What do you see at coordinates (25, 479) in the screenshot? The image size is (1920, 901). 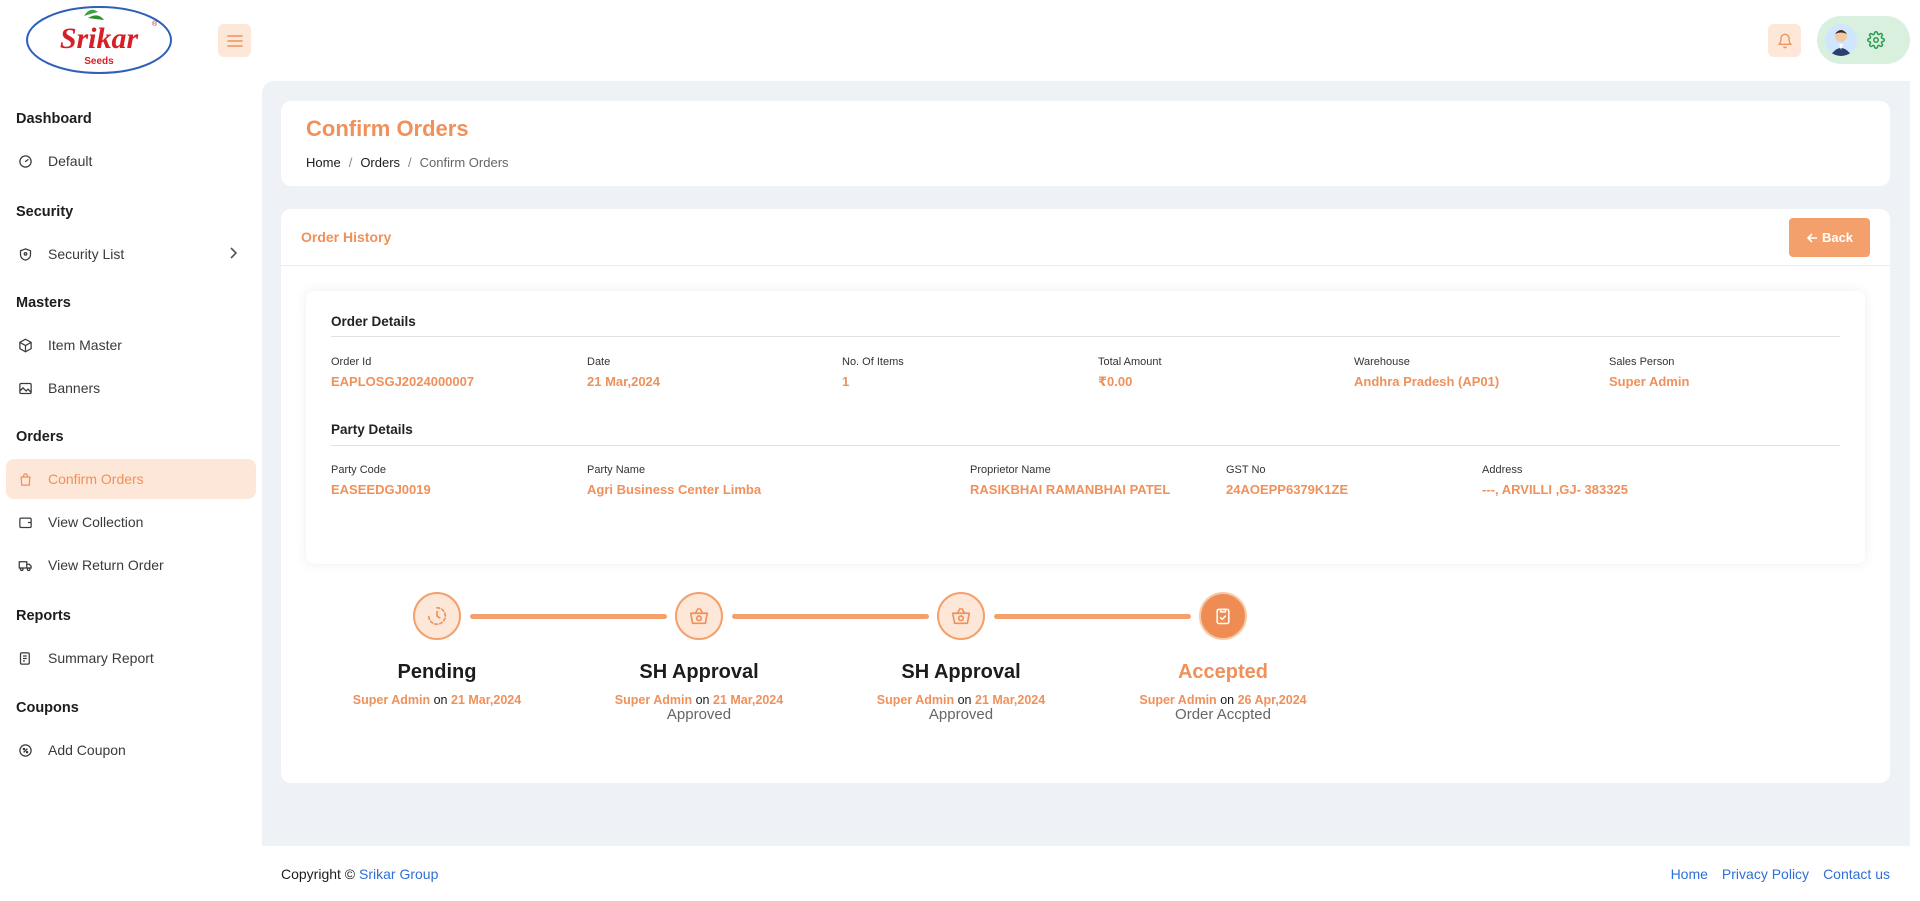 I see `shopping-bag-icon` at bounding box center [25, 479].